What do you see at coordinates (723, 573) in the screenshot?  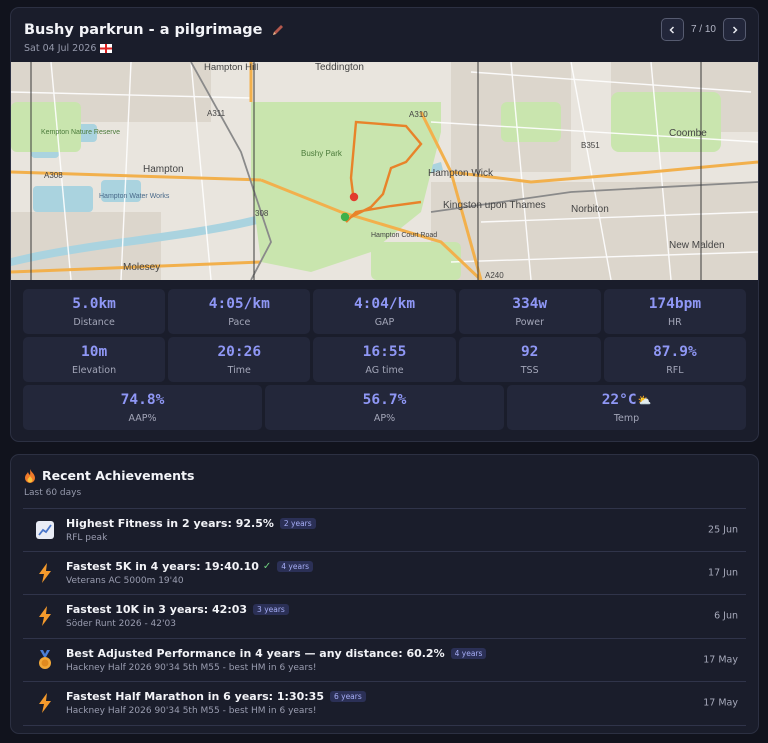 I see `achievement-date: 17 Jun` at bounding box center [723, 573].